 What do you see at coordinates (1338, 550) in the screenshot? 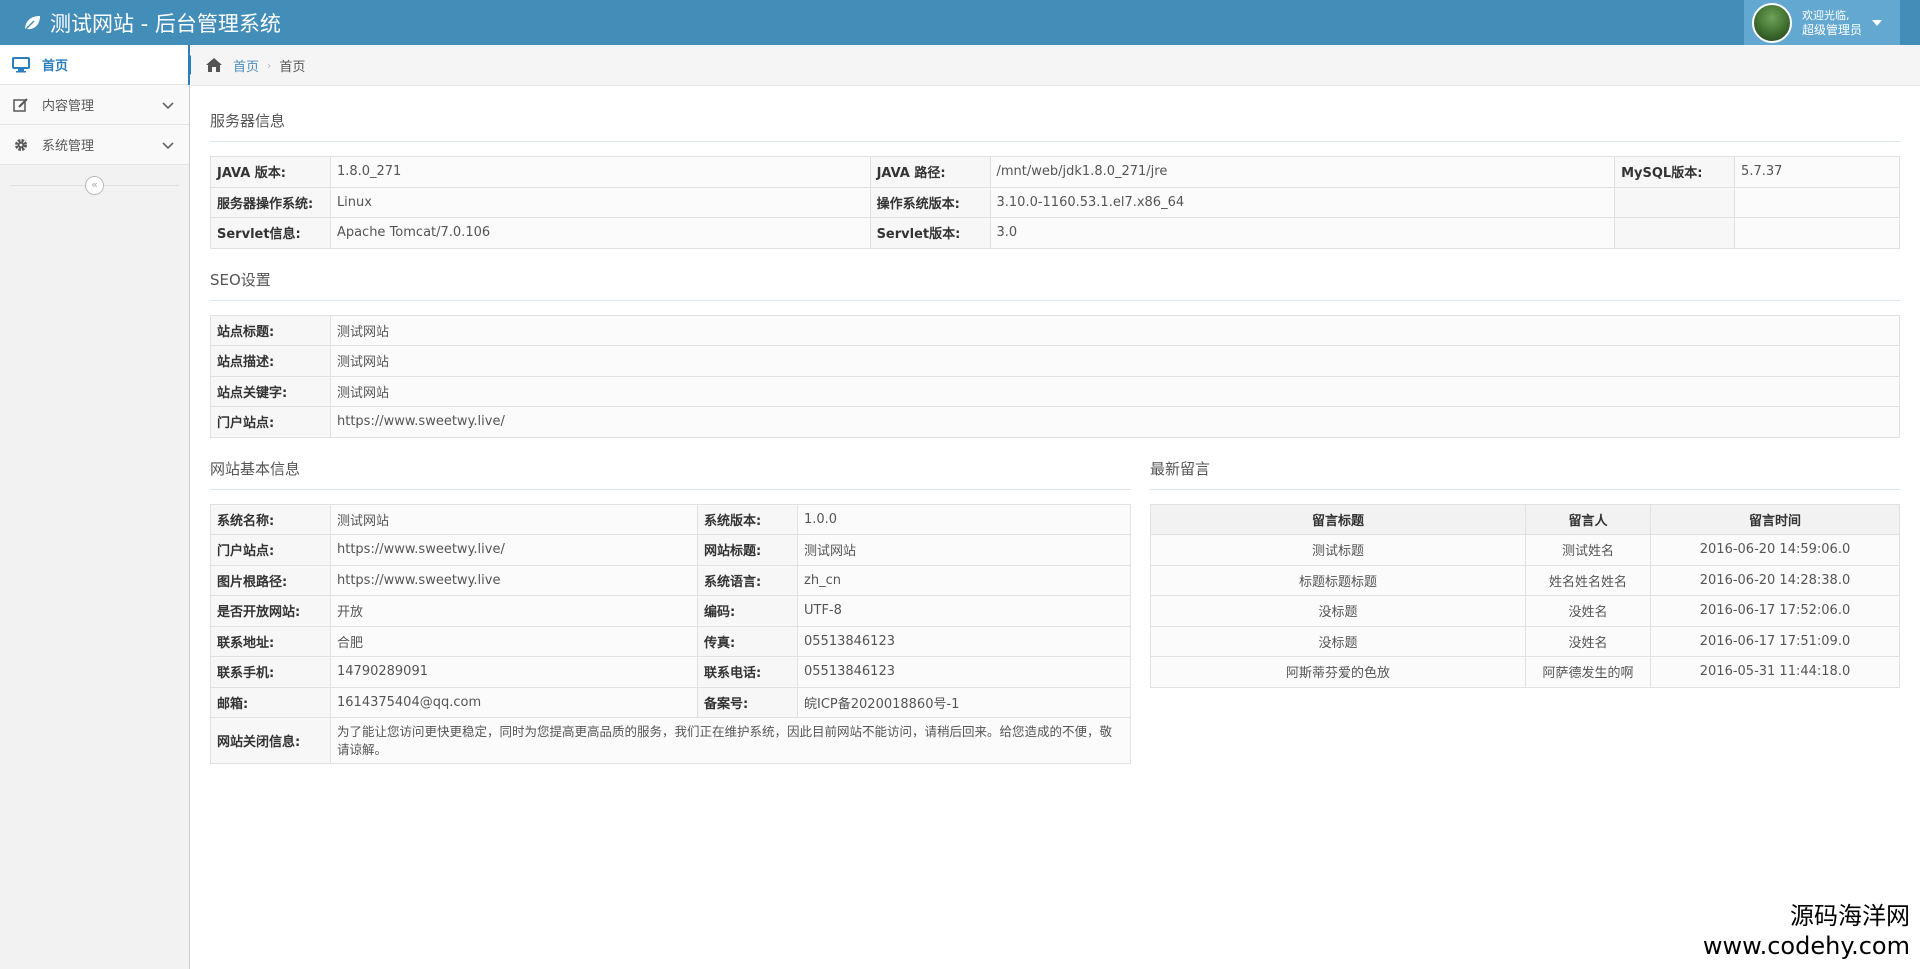
I see `message-cell: 测试标题` at bounding box center [1338, 550].